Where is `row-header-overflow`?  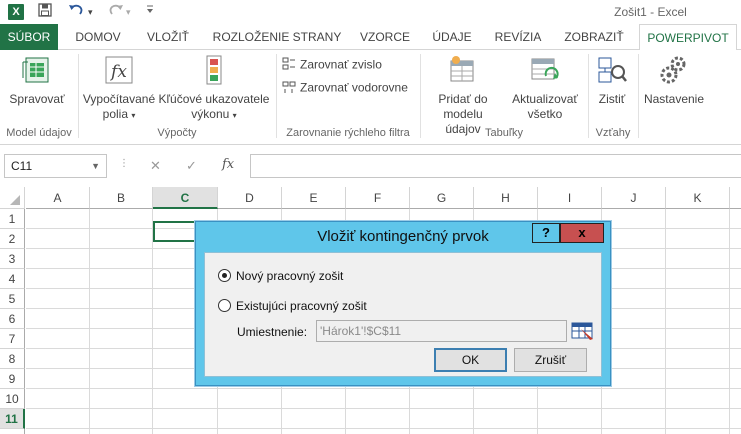 row-header-overflow is located at coordinates (12, 431).